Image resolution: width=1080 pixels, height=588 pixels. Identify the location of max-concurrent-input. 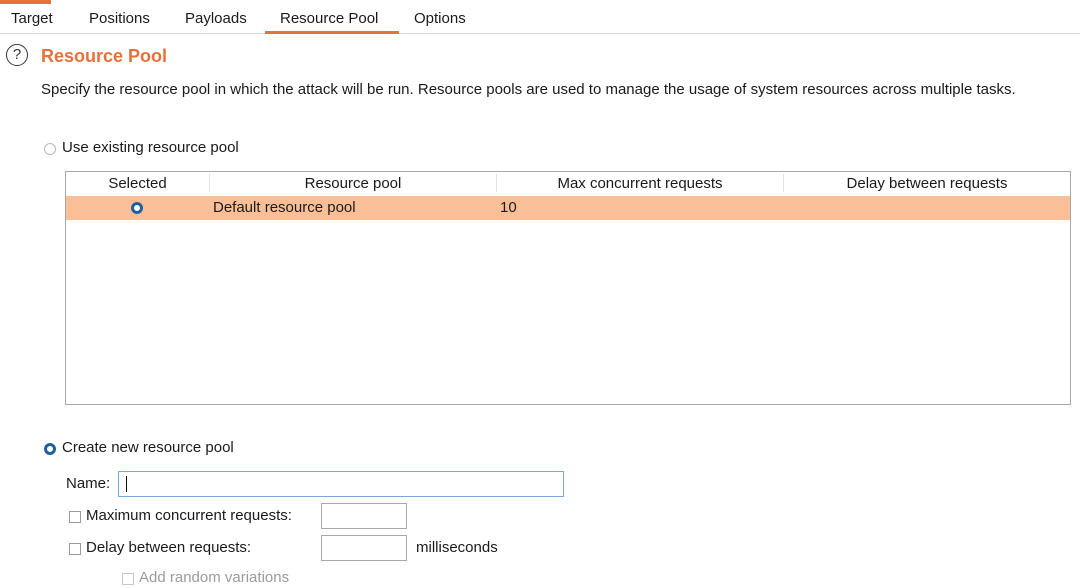
(364, 516).